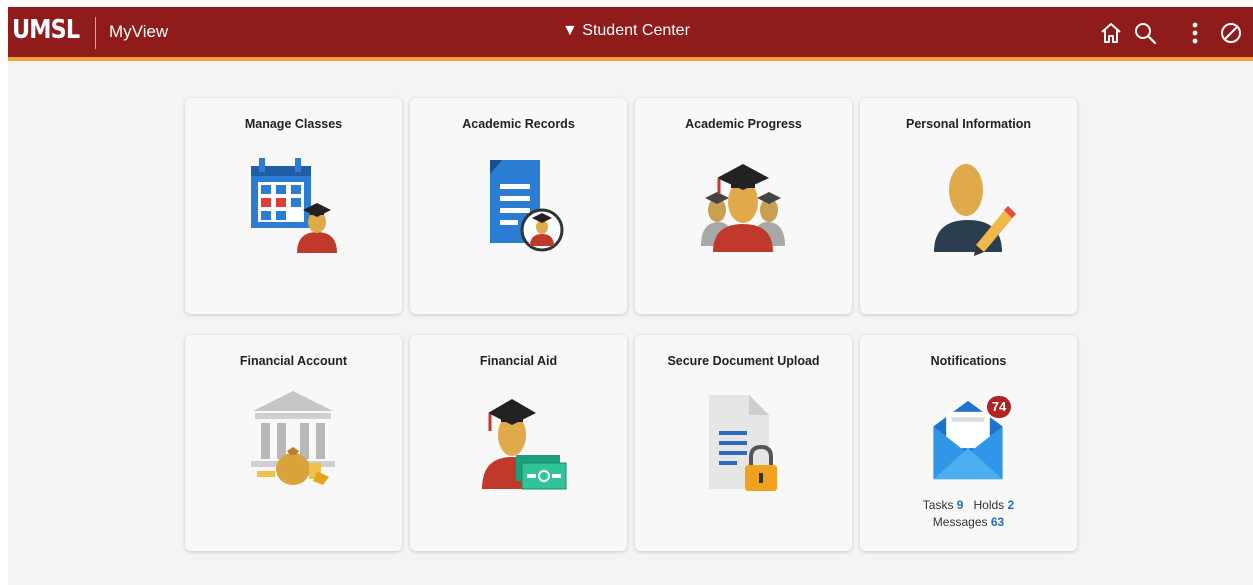 This screenshot has width=1253, height=585. Describe the element at coordinates (960, 505) in the screenshot. I see `tasks-count: 9` at that location.